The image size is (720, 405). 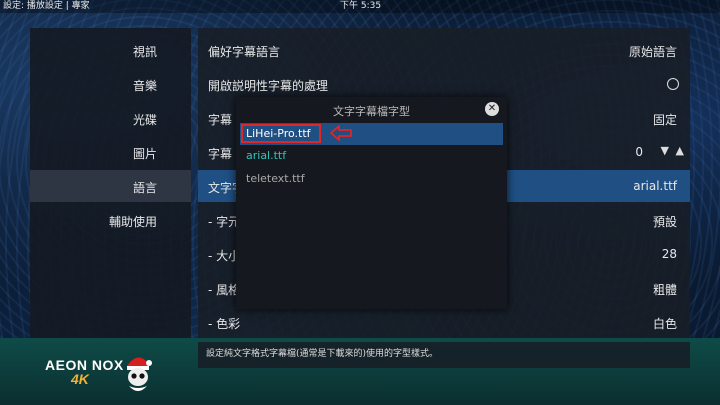 I want to click on setting-label: 開啟説明性字幕的處理, so click(x=268, y=86).